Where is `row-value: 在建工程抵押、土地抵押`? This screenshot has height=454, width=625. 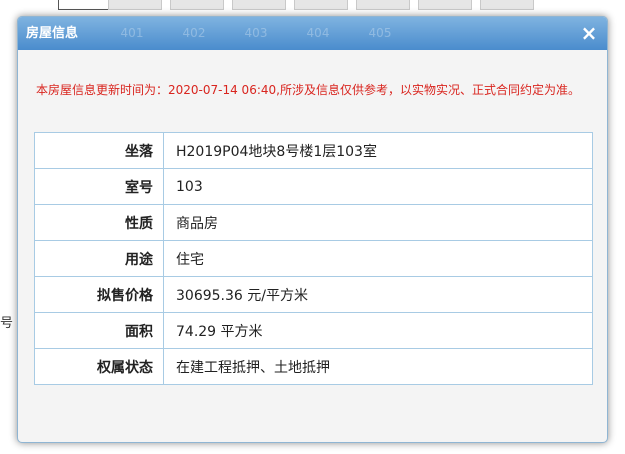
row-value: 在建工程抵押、土地抵押 is located at coordinates (378, 366).